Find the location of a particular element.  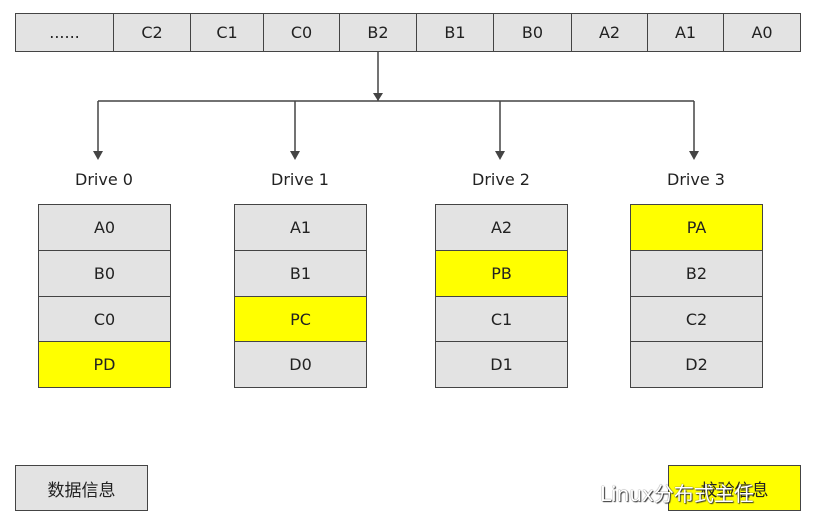

parity-block: PC is located at coordinates (300, 319).